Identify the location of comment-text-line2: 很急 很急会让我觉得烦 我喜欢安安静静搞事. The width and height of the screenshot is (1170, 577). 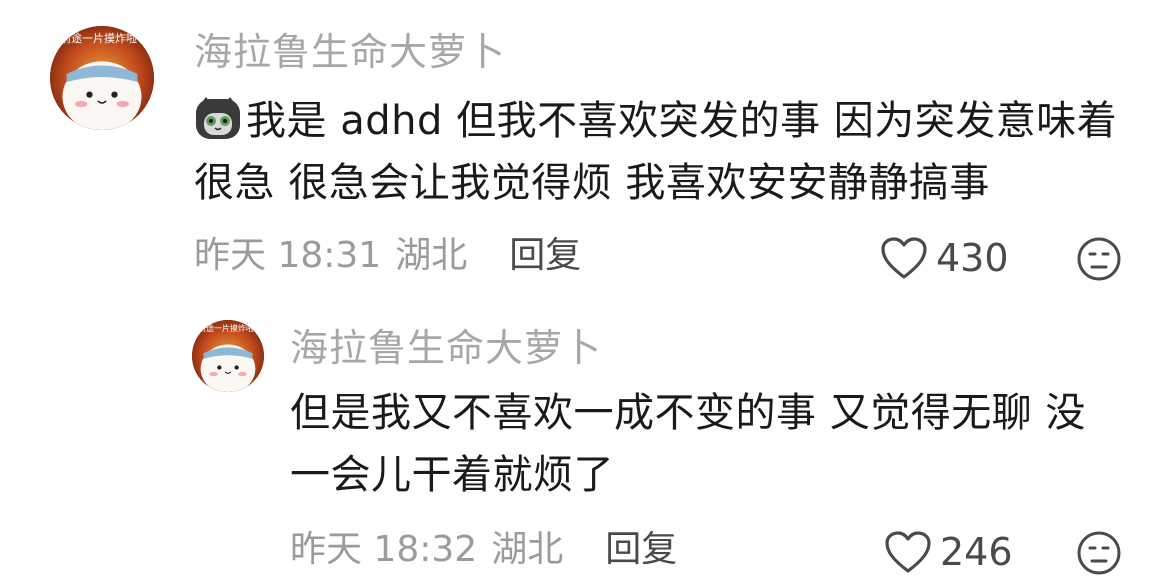
(592, 183).